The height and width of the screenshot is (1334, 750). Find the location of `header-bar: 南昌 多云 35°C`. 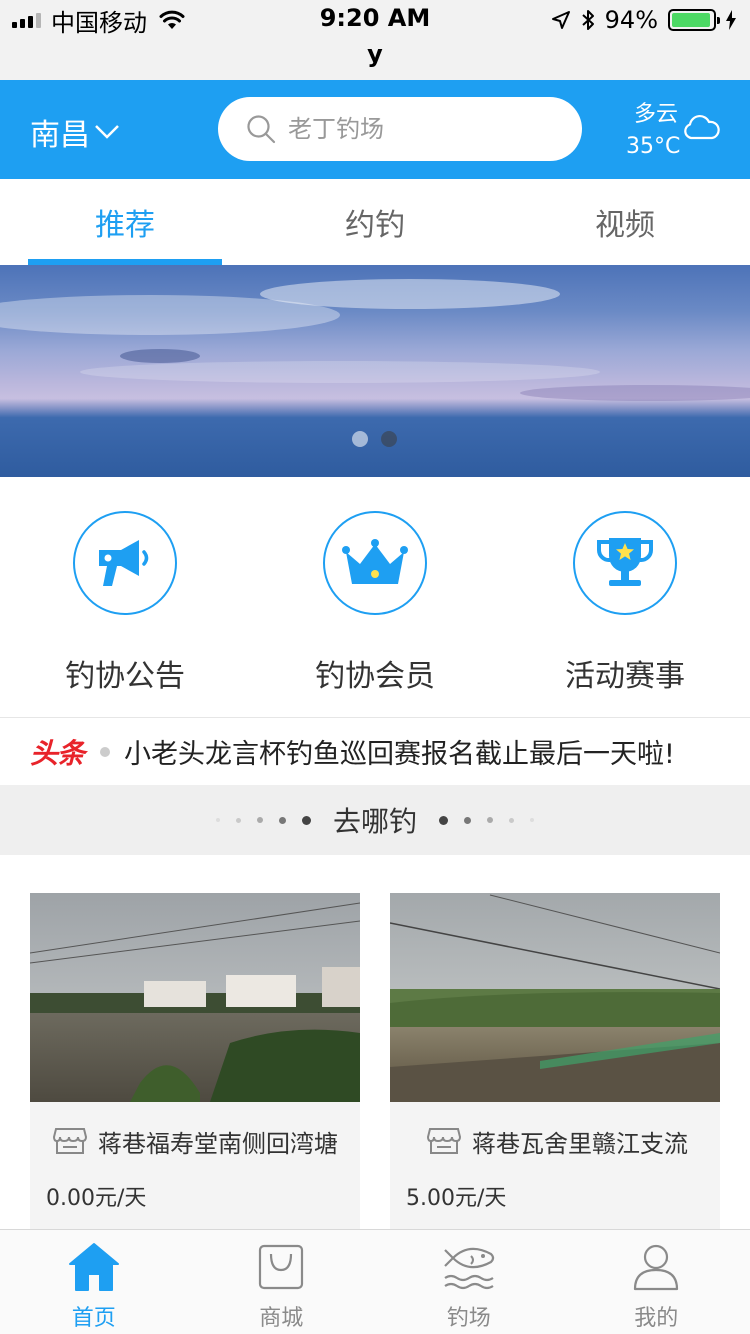

header-bar: 南昌 多云 35°C is located at coordinates (375, 129).